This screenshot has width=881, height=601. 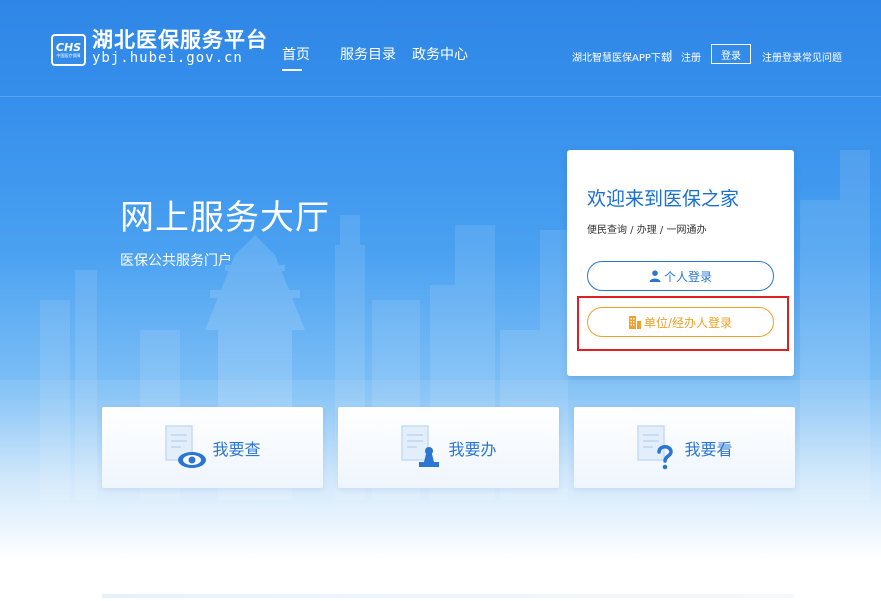 I want to click on service-query-label: 我要查, so click(x=236, y=449).